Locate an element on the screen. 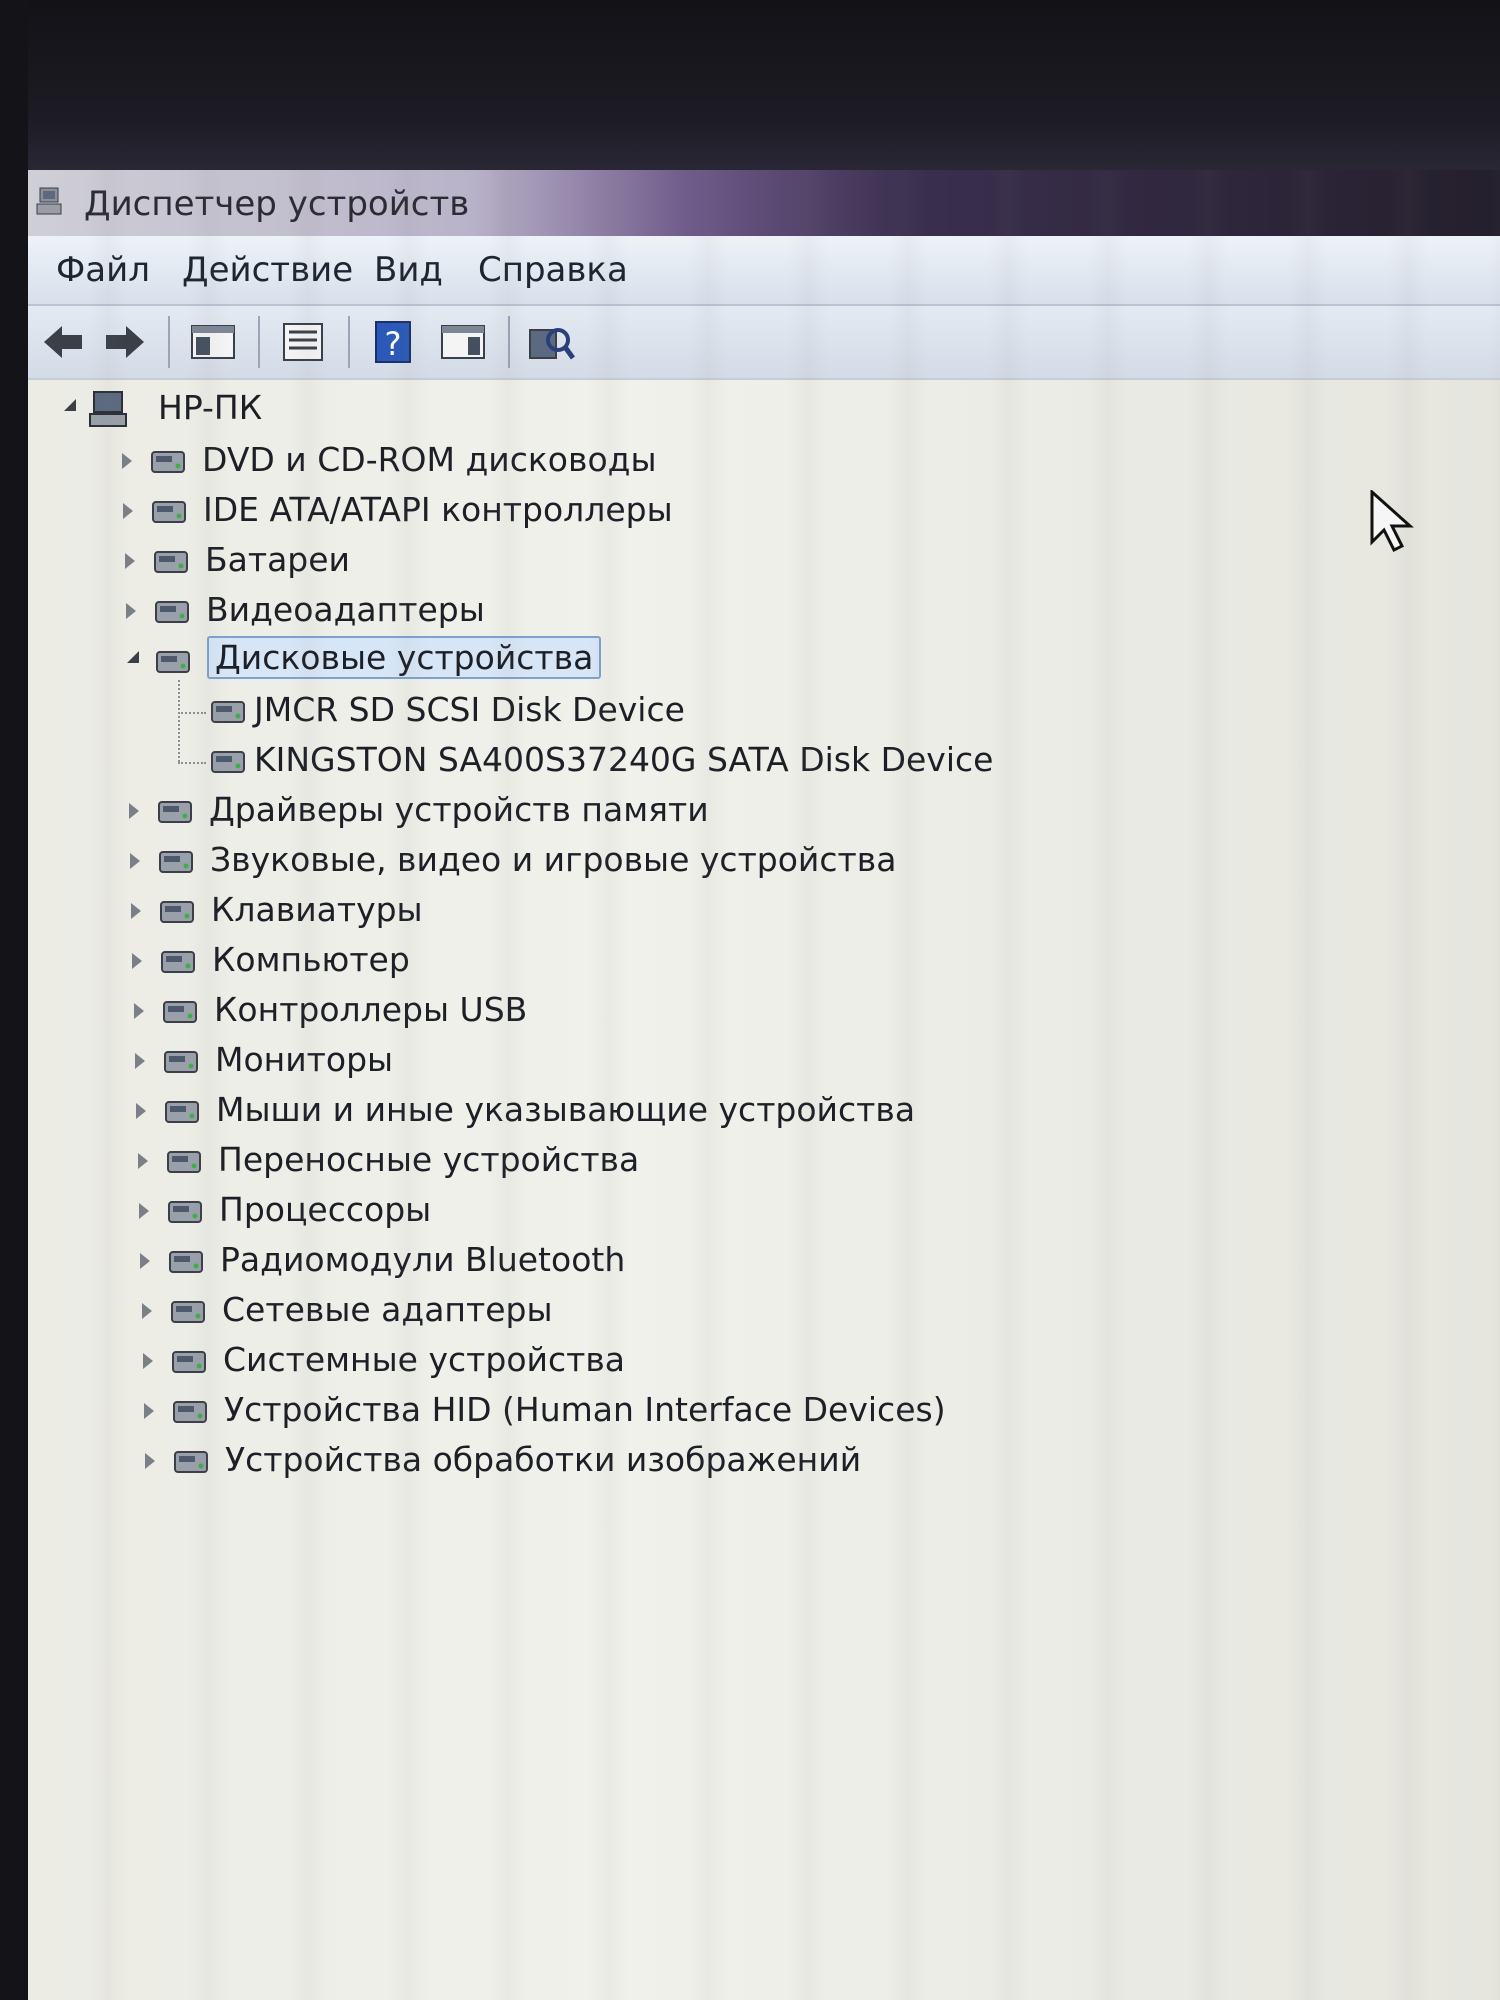  forward-icon is located at coordinates (125, 342).